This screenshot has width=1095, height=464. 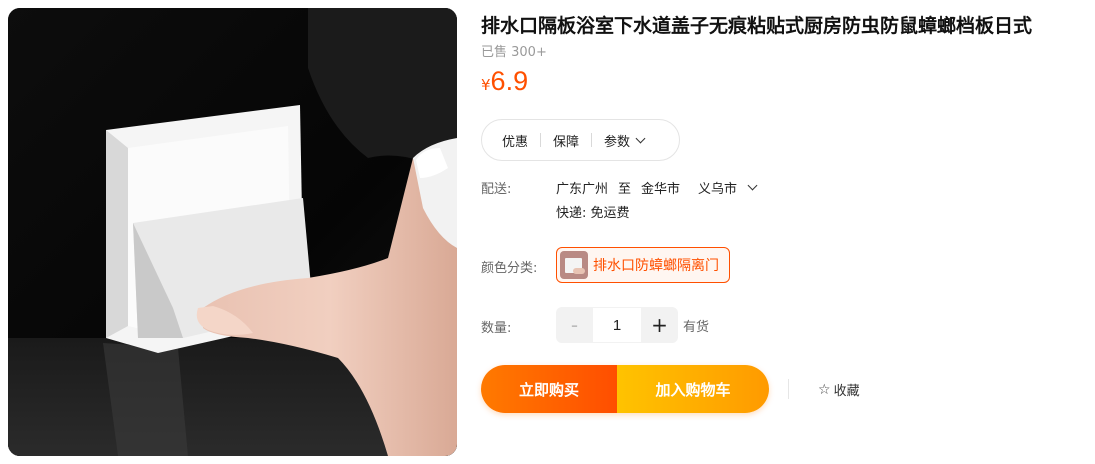 I want to click on ship-from: 广东广州, so click(x=582, y=189).